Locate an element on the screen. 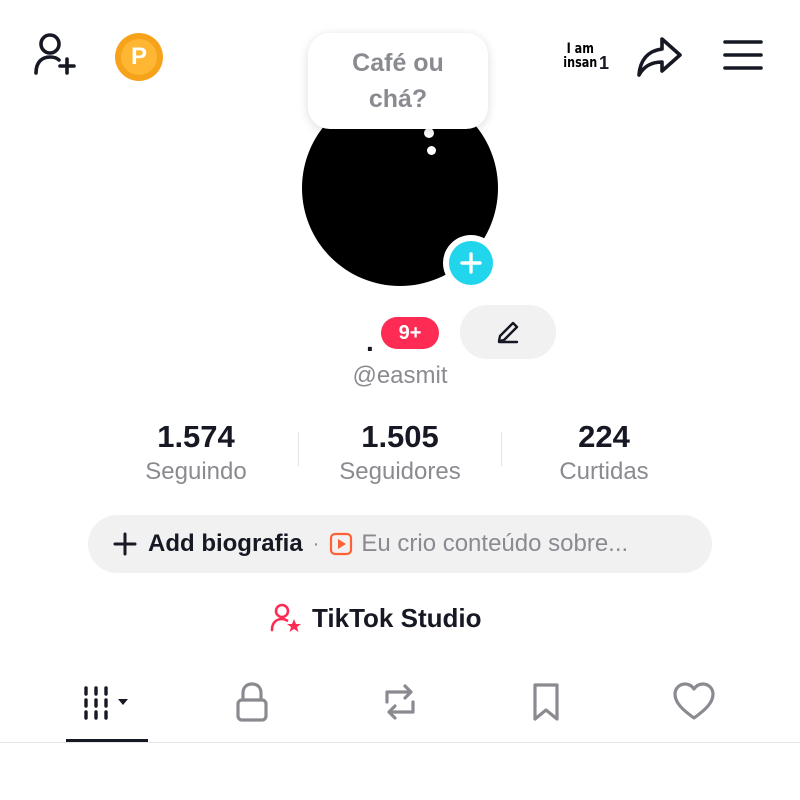 This screenshot has width=800, height=800. share-arrow-icon is located at coordinates (659, 57).